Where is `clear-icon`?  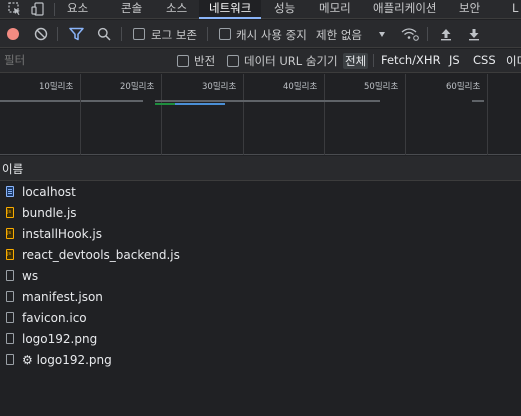 clear-icon is located at coordinates (41, 35).